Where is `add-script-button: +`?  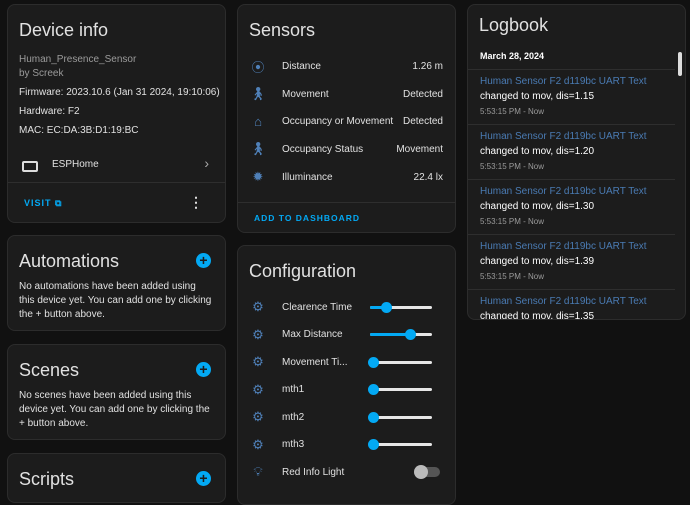 add-script-button: + is located at coordinates (203, 478).